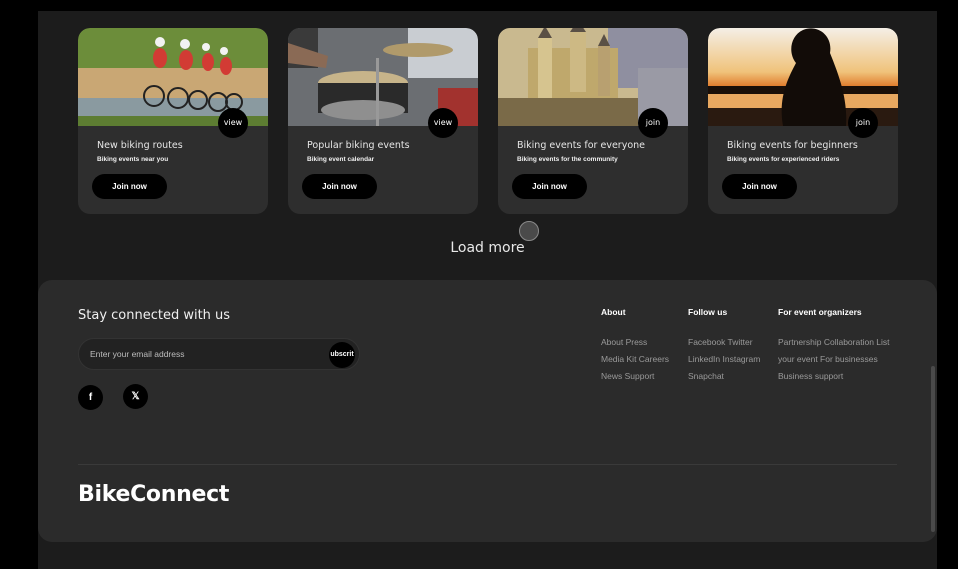 The height and width of the screenshot is (569, 958). Describe the element at coordinates (820, 312) in the screenshot. I see `column-heading: For event organizers` at that location.